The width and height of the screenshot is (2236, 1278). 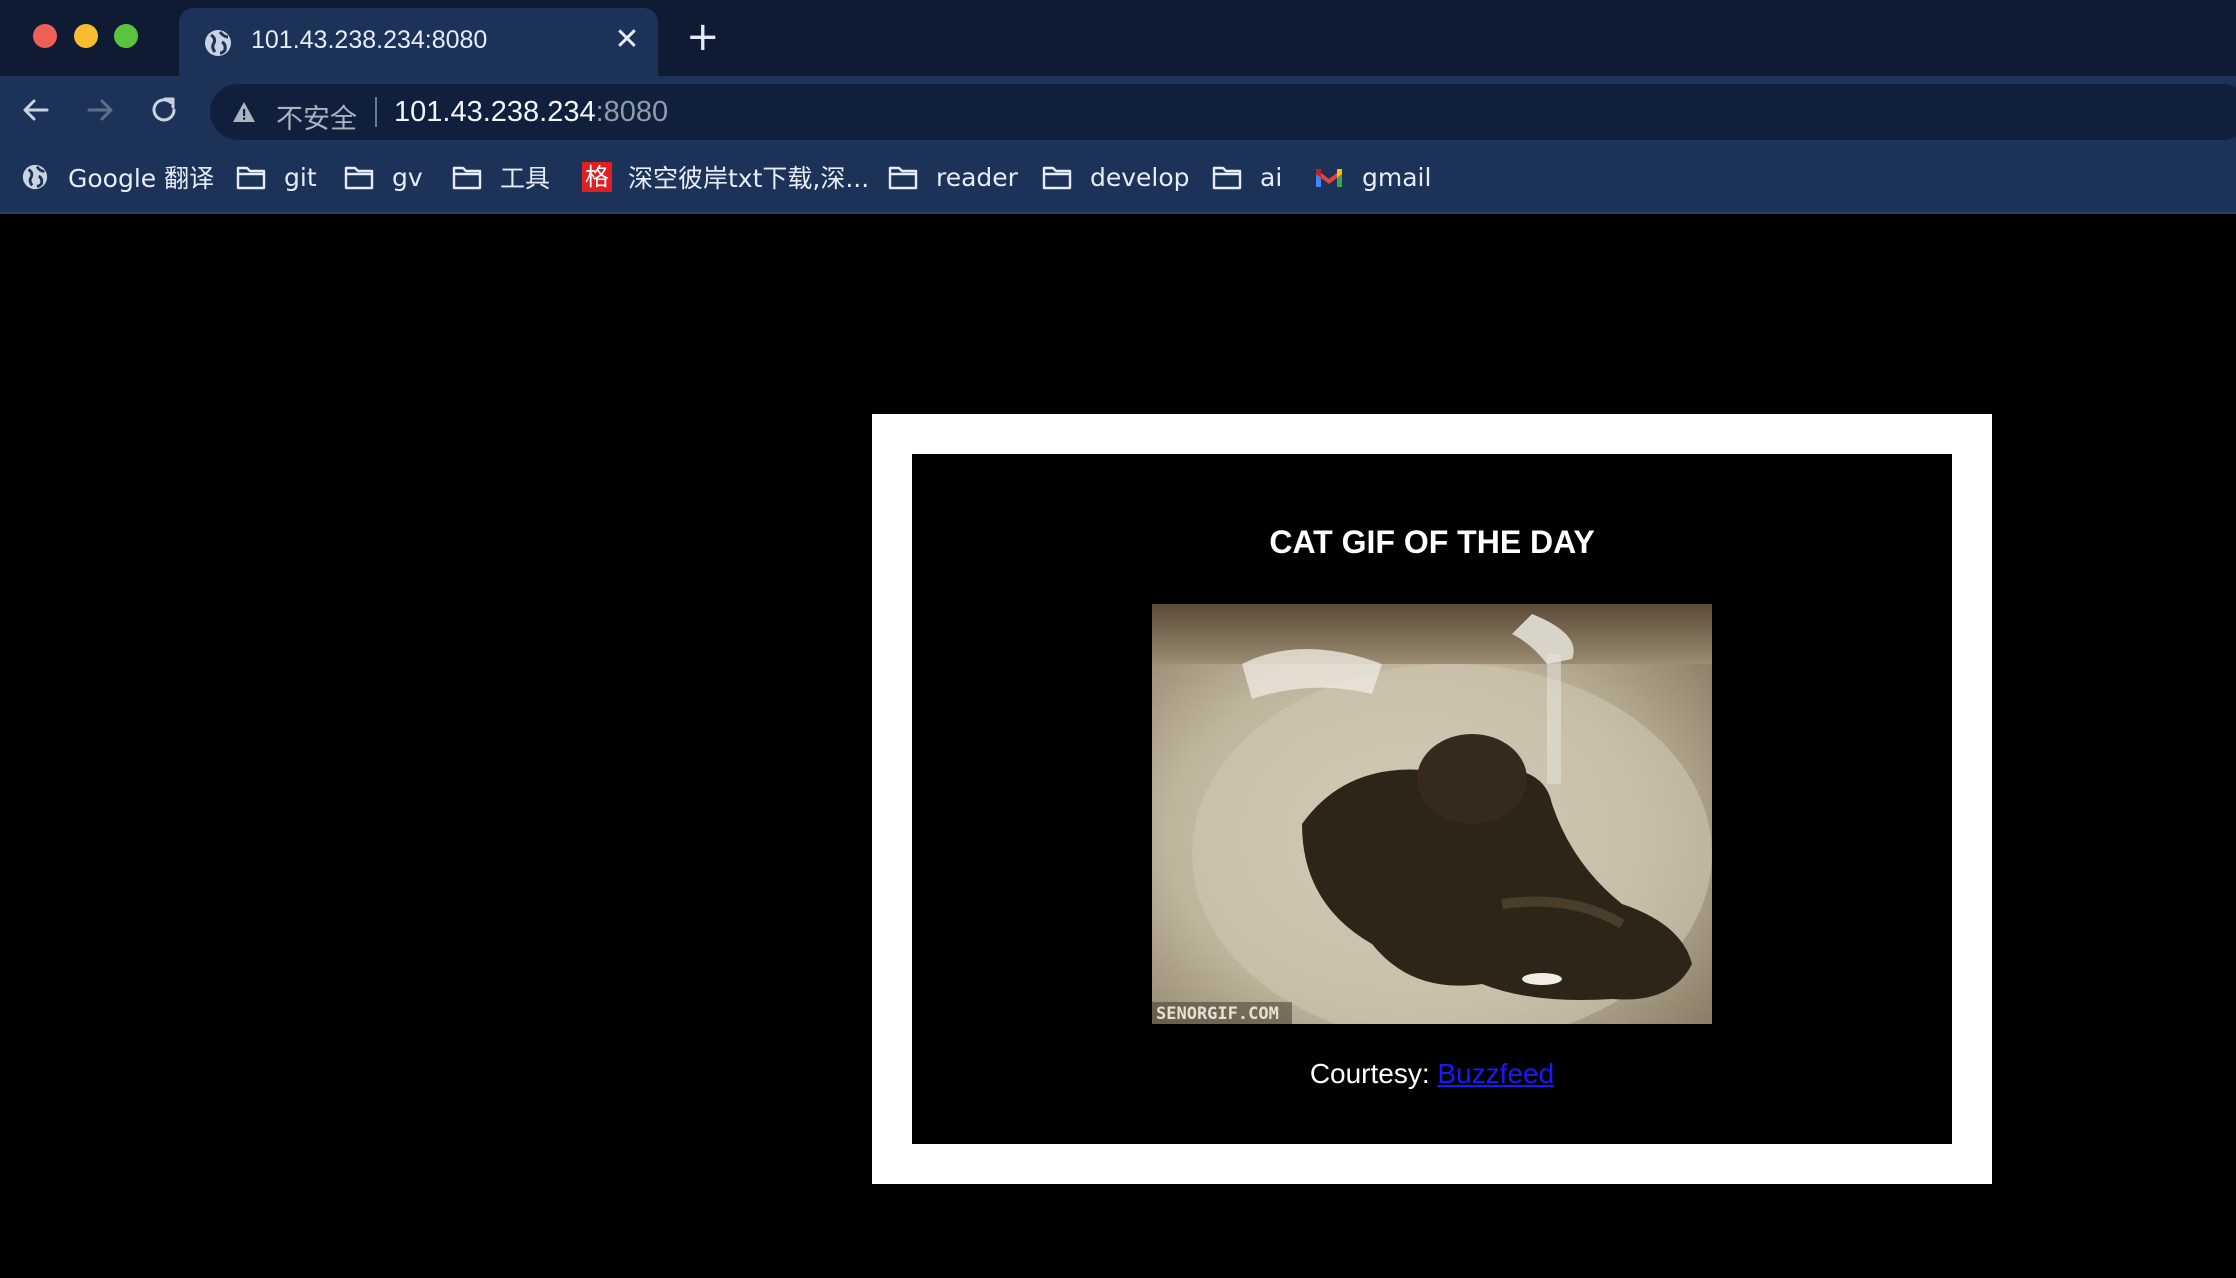 What do you see at coordinates (1223, 112) in the screenshot?
I see `address-bar: 不安全 101.43.238.234:8080` at bounding box center [1223, 112].